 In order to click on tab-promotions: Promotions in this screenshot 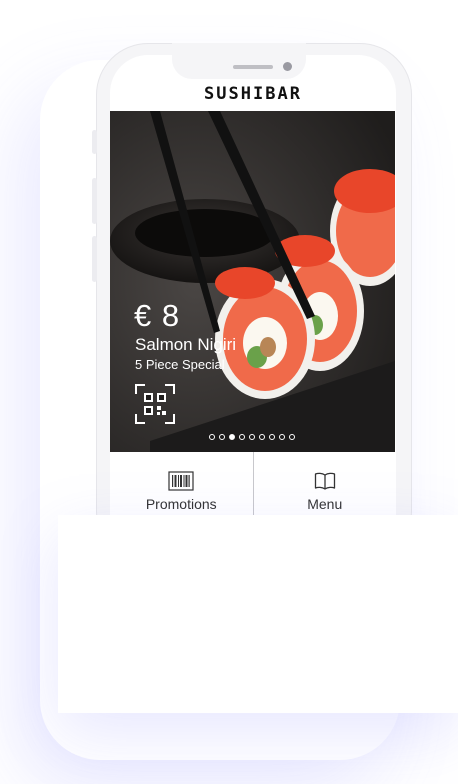, I will do `click(181, 483)`.